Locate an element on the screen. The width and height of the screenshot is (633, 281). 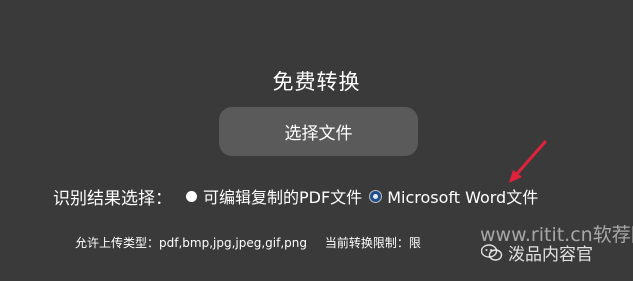
wechat-icon is located at coordinates (492, 252).